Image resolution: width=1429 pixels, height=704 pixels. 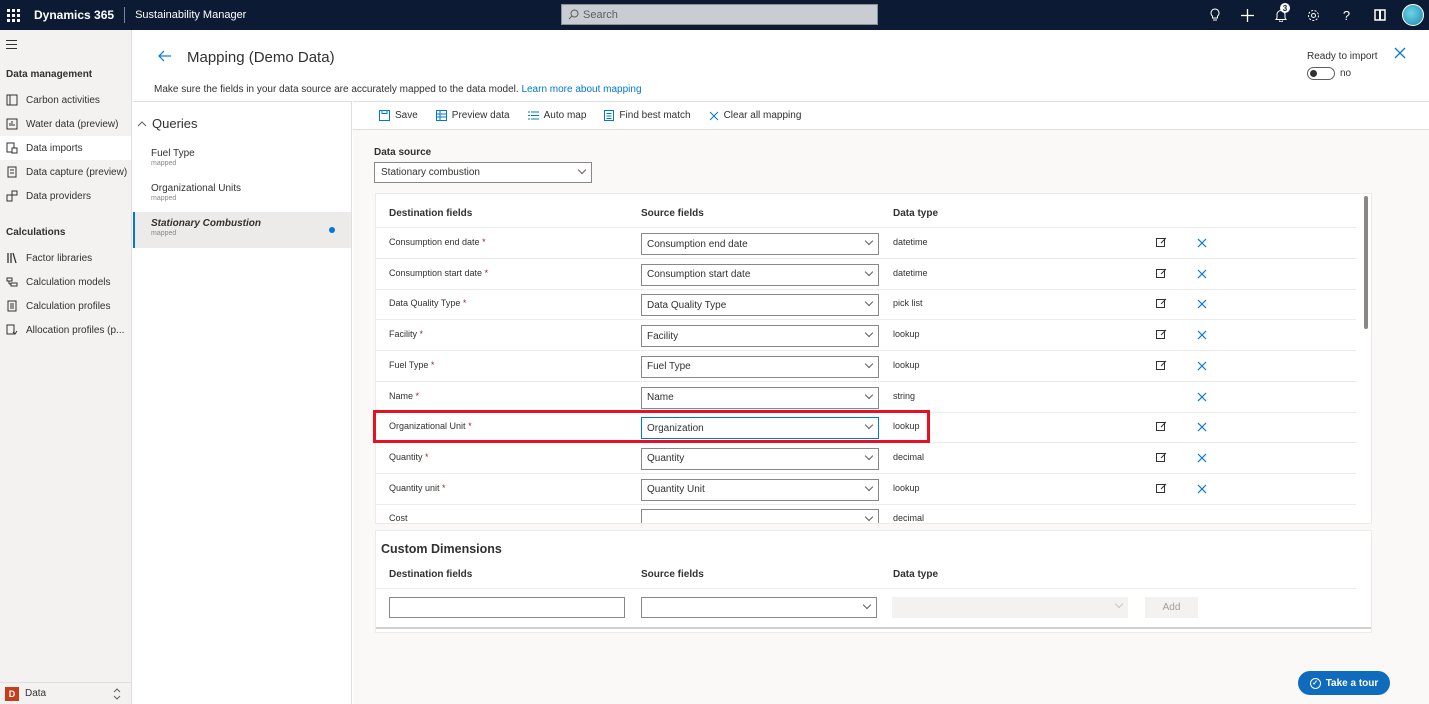 I want to click on user-avatar, so click(x=1412, y=15).